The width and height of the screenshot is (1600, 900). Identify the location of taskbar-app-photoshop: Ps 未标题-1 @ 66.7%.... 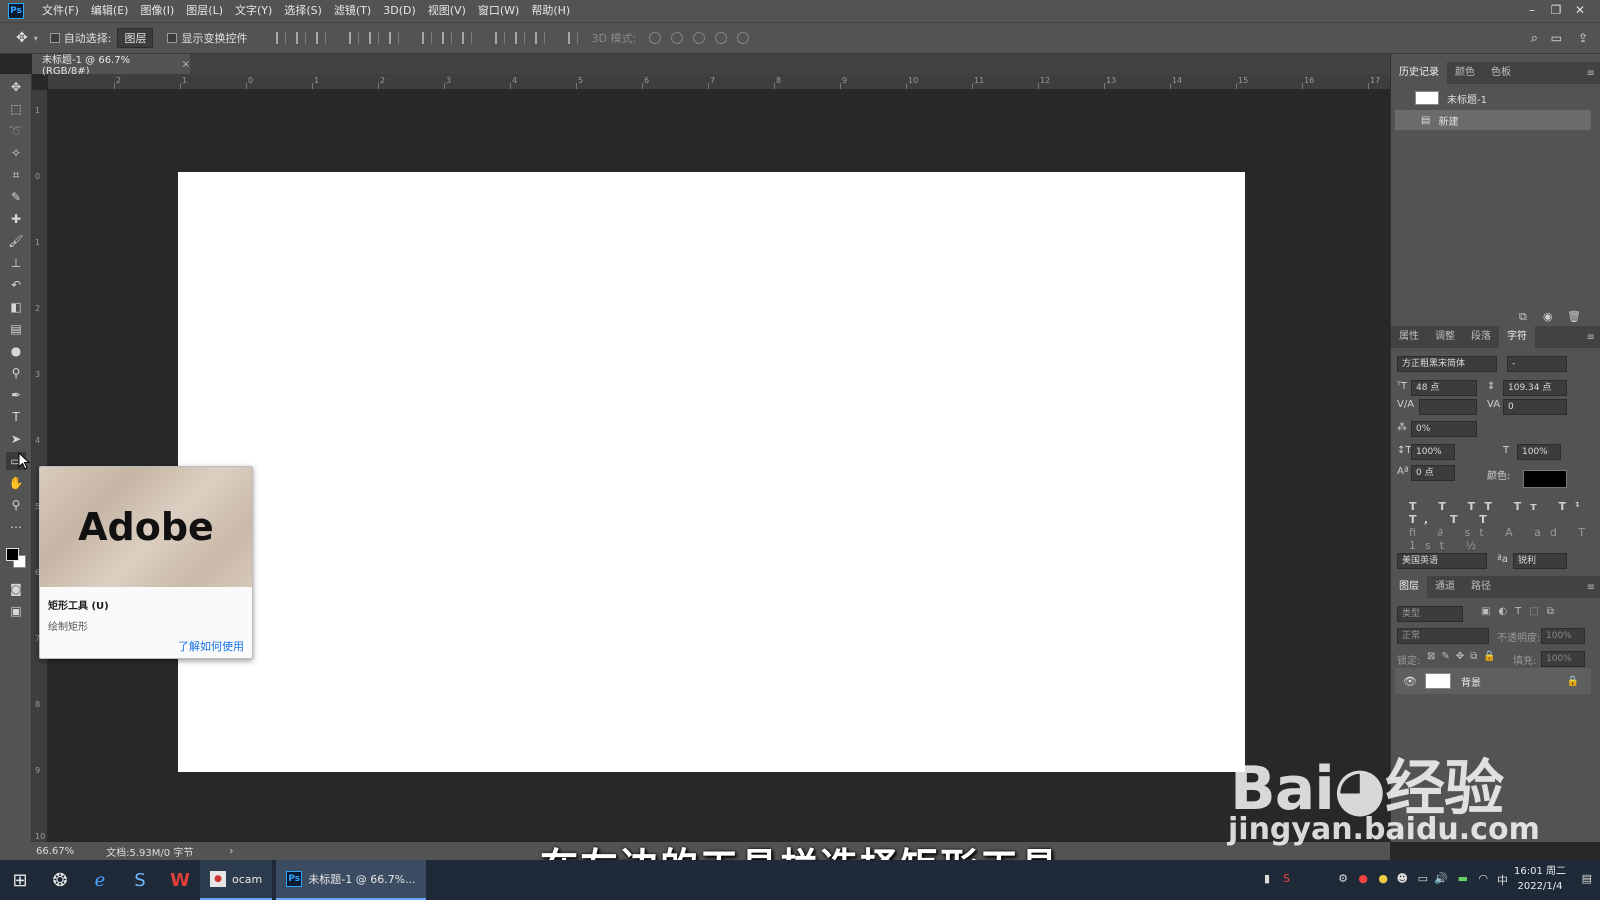
(351, 880).